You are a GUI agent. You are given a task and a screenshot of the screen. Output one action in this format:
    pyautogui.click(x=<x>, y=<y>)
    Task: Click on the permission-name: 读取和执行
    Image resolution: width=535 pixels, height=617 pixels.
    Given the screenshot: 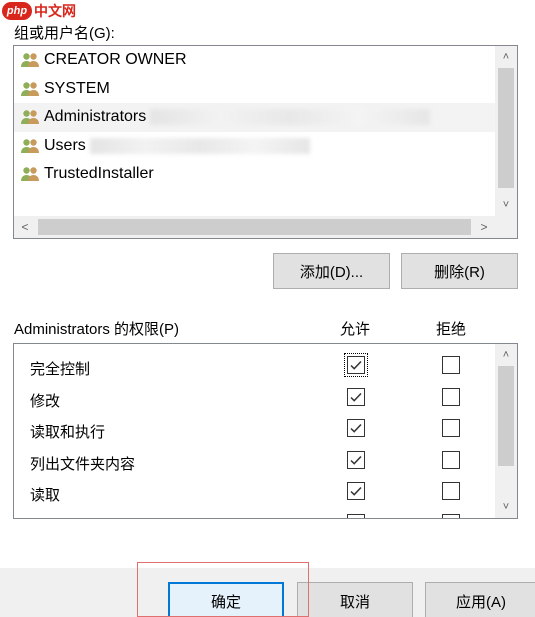 What is the action you would take?
    pyautogui.click(x=68, y=432)
    